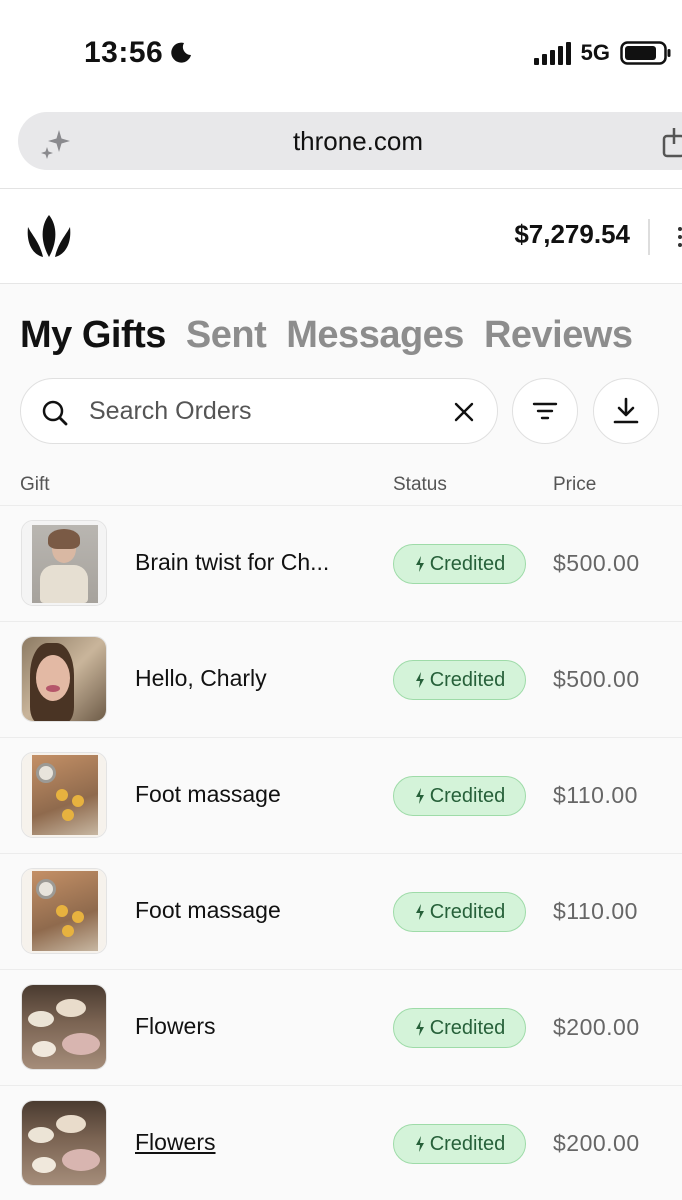 The height and width of the screenshot is (1200, 682). I want to click on address-bar: throne.com, so click(350, 141).